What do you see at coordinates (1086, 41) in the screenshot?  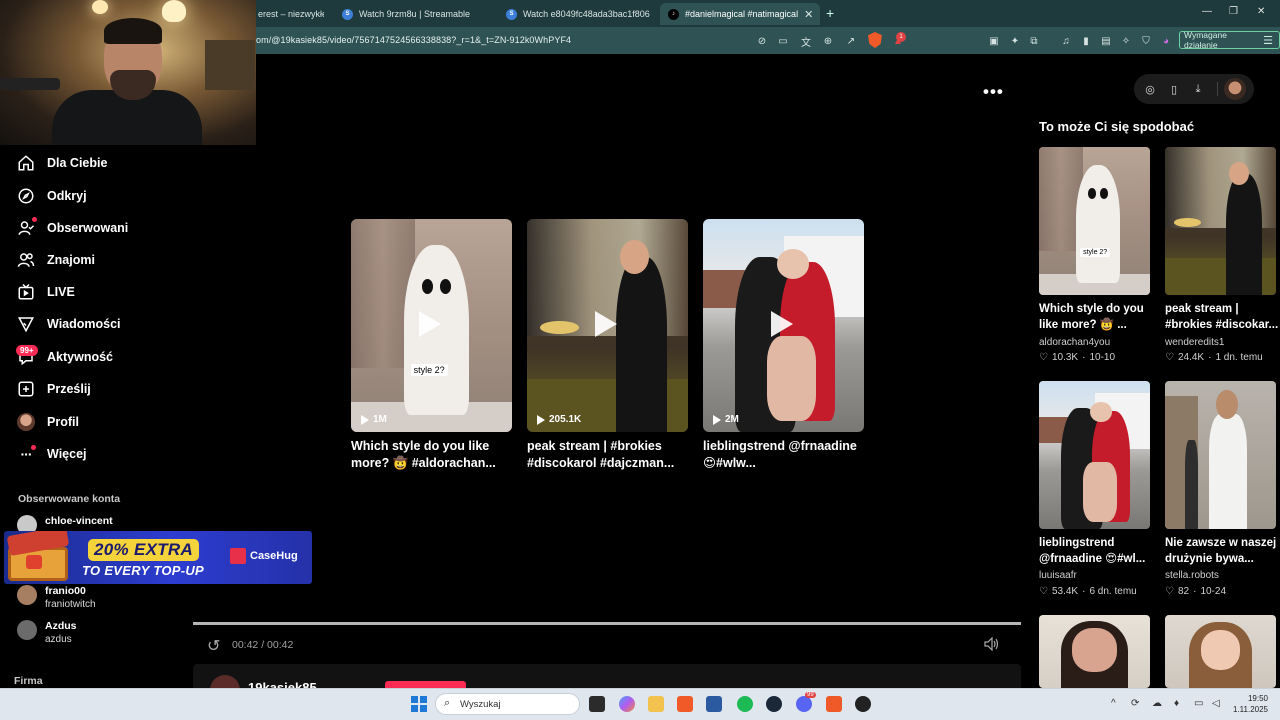 I see `sidebar-icon: ▮` at bounding box center [1086, 41].